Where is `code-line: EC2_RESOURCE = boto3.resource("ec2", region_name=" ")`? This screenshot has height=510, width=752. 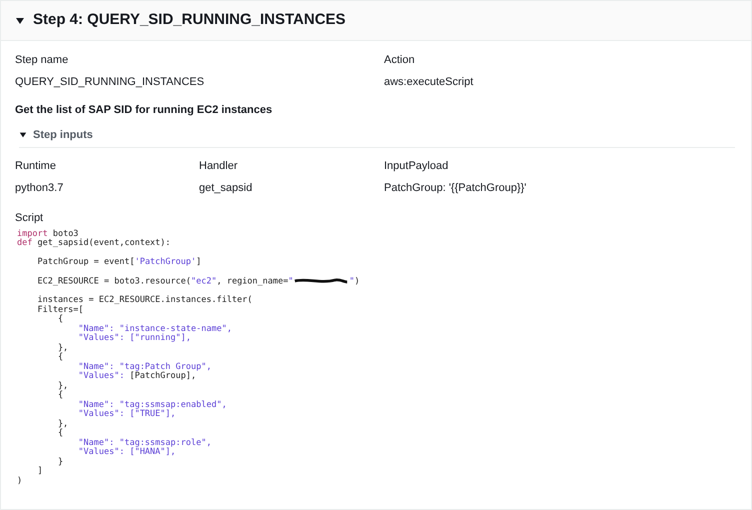
code-line: EC2_RESOURCE = boto3.resource("ec2", region_name=" ") is located at coordinates (198, 282).